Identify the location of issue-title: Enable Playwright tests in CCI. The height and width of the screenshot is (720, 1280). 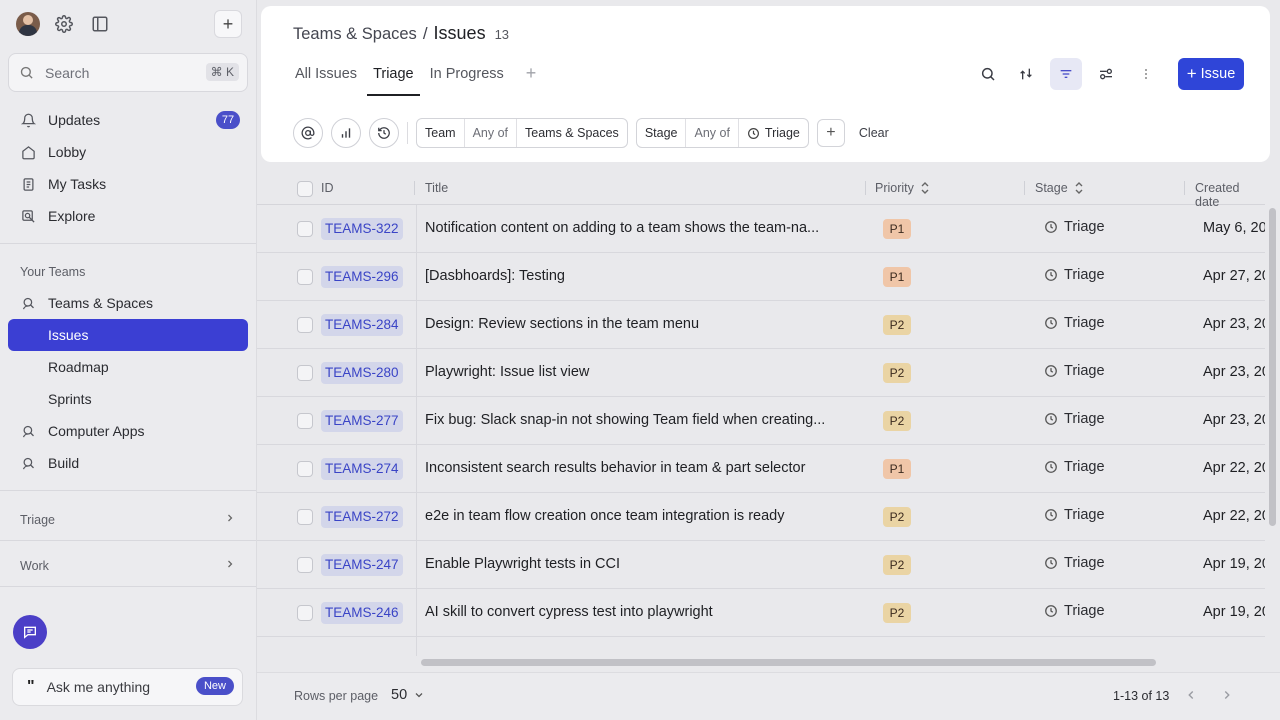
(635, 564).